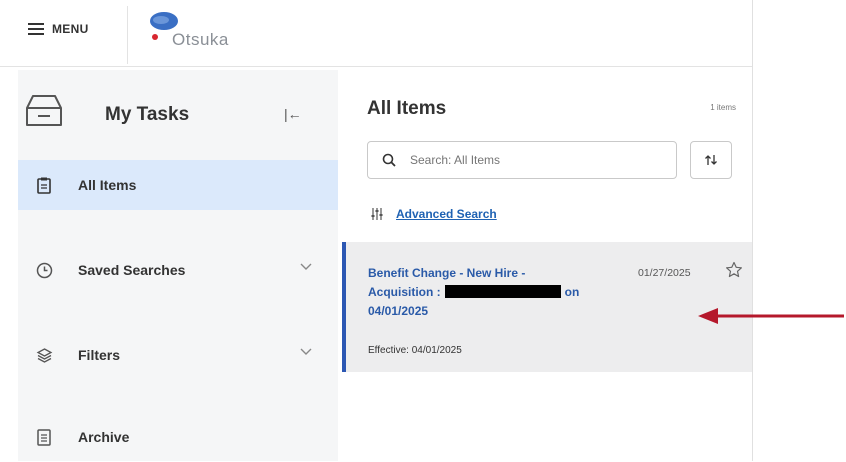  What do you see at coordinates (178, 355) in the screenshot?
I see `sidebar-item-filters: Filters` at bounding box center [178, 355].